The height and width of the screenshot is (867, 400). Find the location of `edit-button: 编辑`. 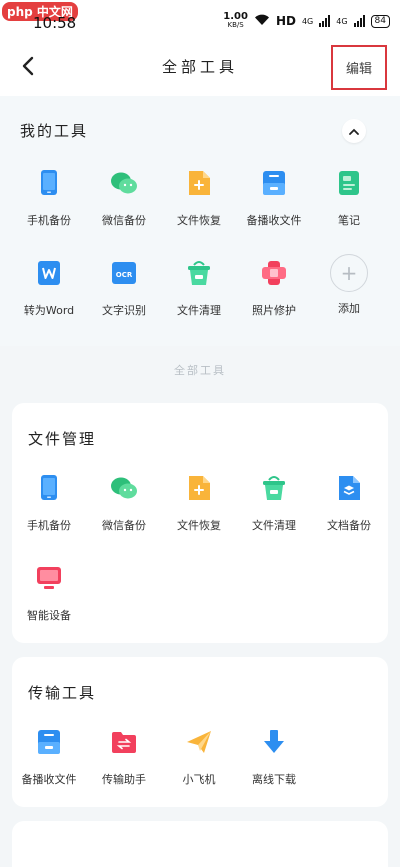

edit-button: 编辑 is located at coordinates (359, 67).